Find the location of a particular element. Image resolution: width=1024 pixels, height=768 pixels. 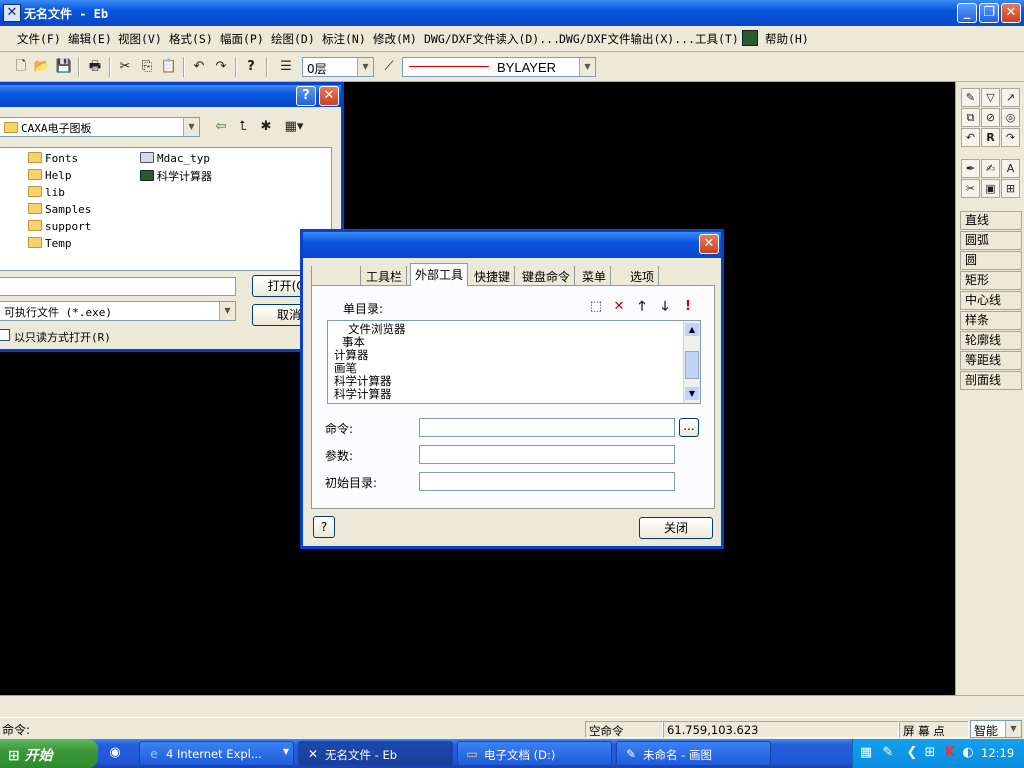

tab-toolbar: 工具栏 is located at coordinates (385, 276).